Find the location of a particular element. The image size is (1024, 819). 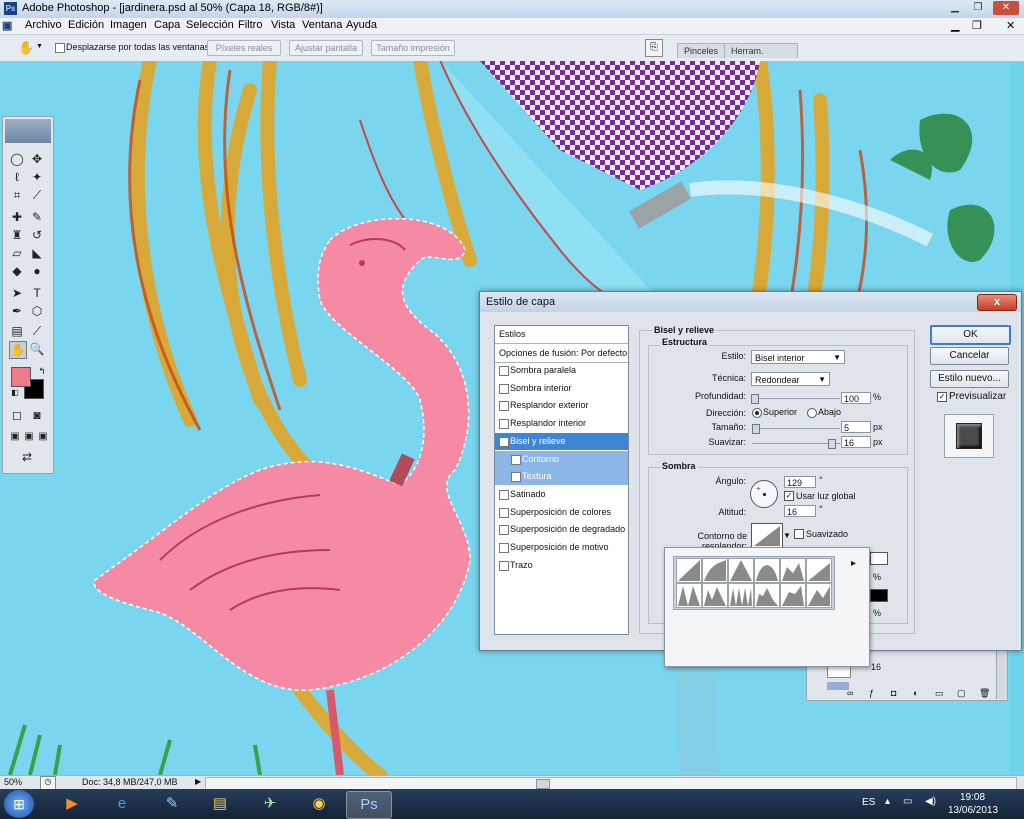

altitude-input: 16 is located at coordinates (800, 511).